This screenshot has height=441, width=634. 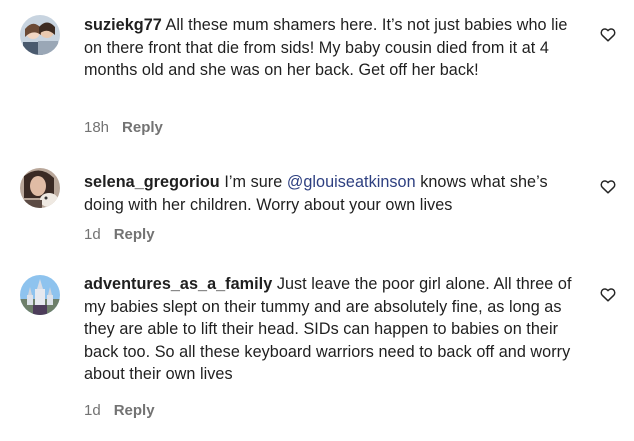 I want to click on comment-username: adventures_as_a_family, so click(x=178, y=284).